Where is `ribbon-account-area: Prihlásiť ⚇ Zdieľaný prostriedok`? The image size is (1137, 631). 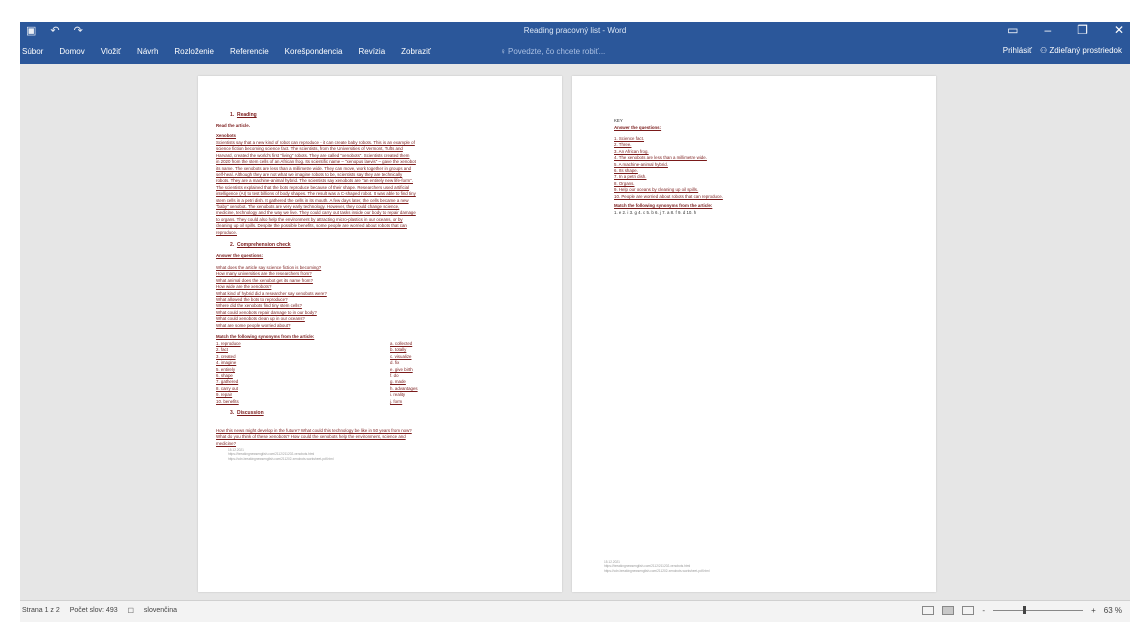 ribbon-account-area: Prihlásiť ⚇ Zdieľaný prostriedok is located at coordinates (1062, 50).